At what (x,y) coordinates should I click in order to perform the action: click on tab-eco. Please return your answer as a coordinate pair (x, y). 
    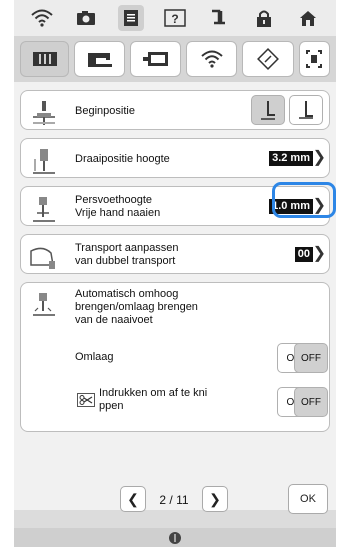
    Looking at the image, I should click on (268, 59).